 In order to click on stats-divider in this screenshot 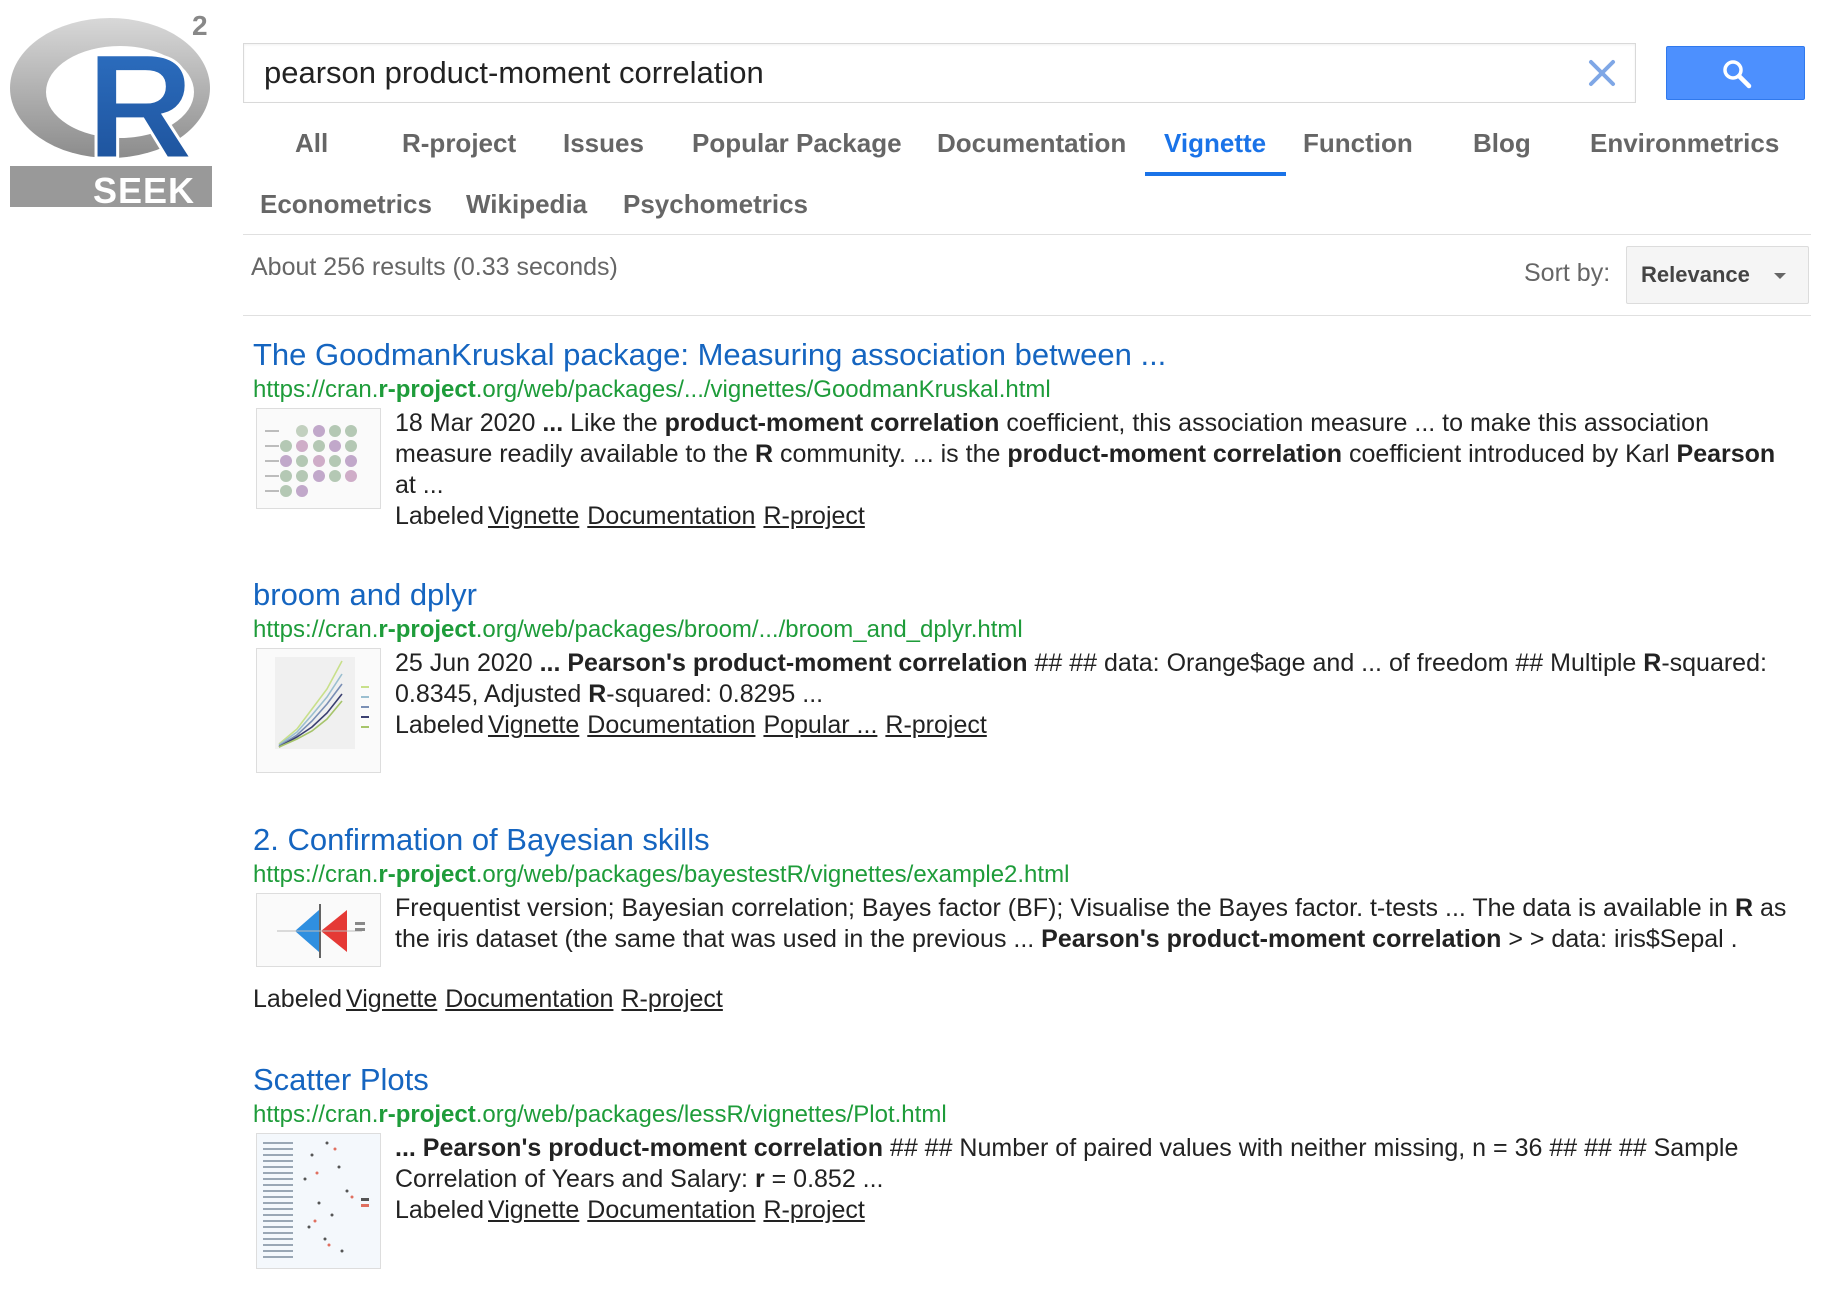, I will do `click(1027, 315)`.